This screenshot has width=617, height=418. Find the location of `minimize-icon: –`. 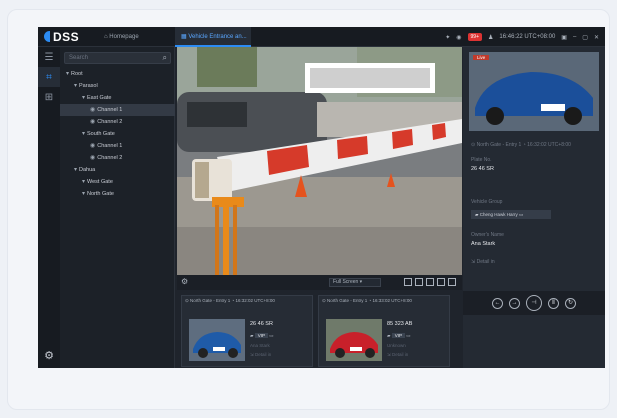

minimize-icon: – is located at coordinates (574, 37).